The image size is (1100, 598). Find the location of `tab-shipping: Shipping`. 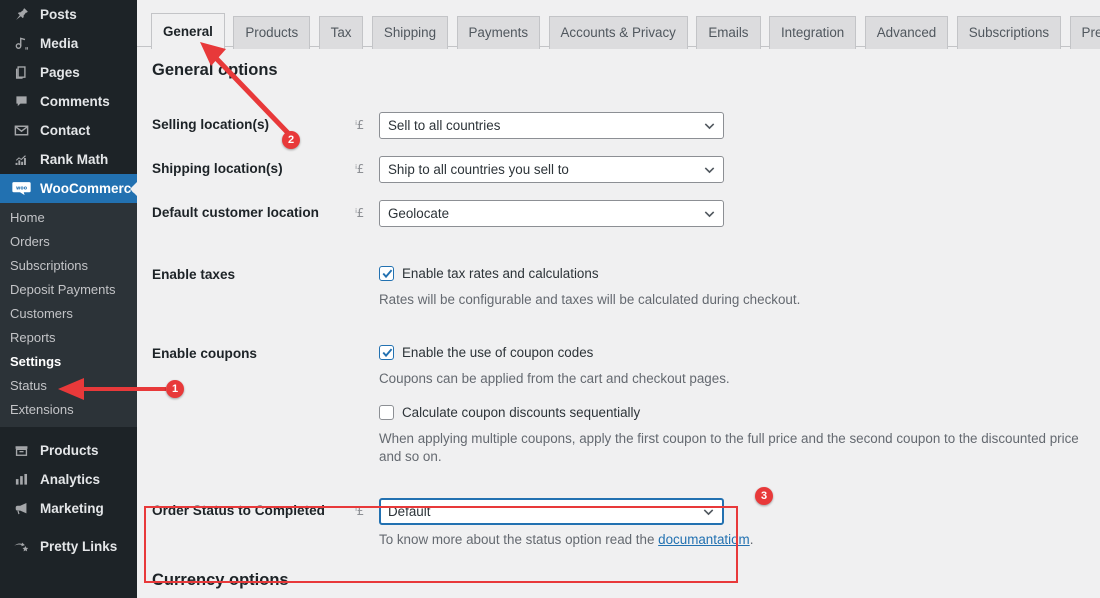

tab-shipping: Shipping is located at coordinates (410, 32).